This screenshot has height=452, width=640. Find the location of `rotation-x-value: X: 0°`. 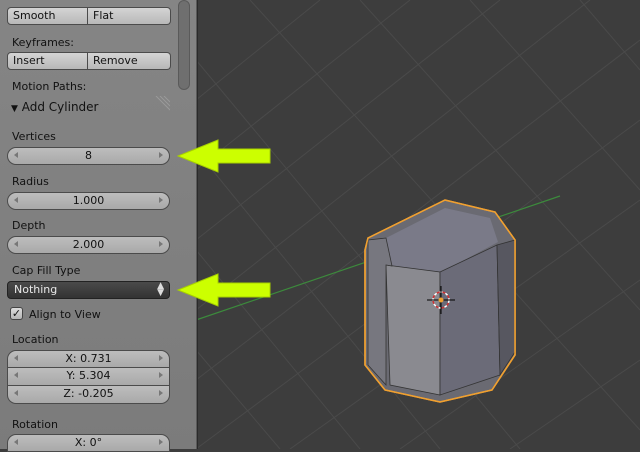

rotation-x-value: X: 0° is located at coordinates (88, 442).